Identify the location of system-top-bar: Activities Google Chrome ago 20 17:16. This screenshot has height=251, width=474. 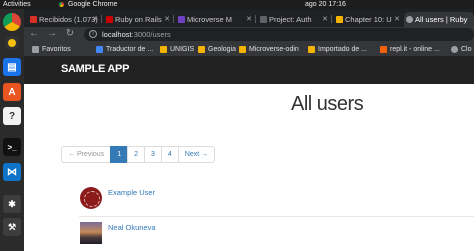
(237, 4).